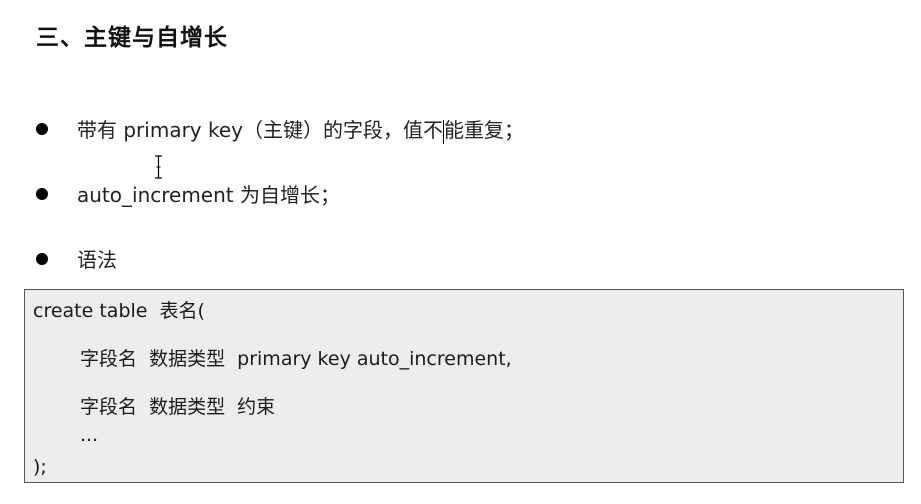  I want to click on bullet-text: 语法, so click(97, 258).